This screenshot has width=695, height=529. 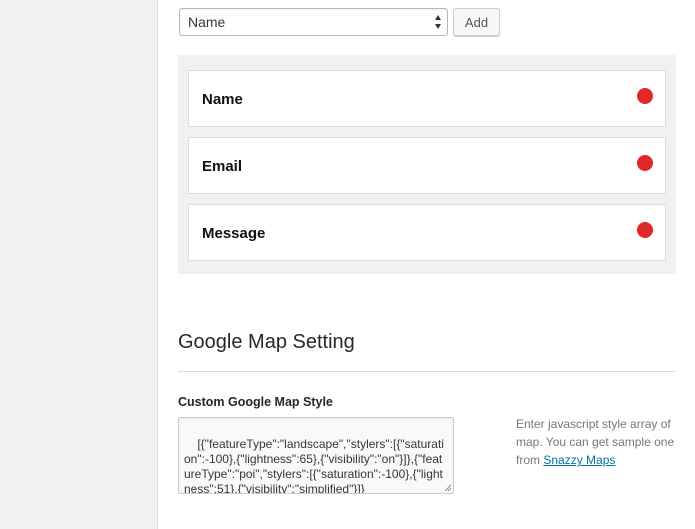 I want to click on add-field-button: Add, so click(x=476, y=22).